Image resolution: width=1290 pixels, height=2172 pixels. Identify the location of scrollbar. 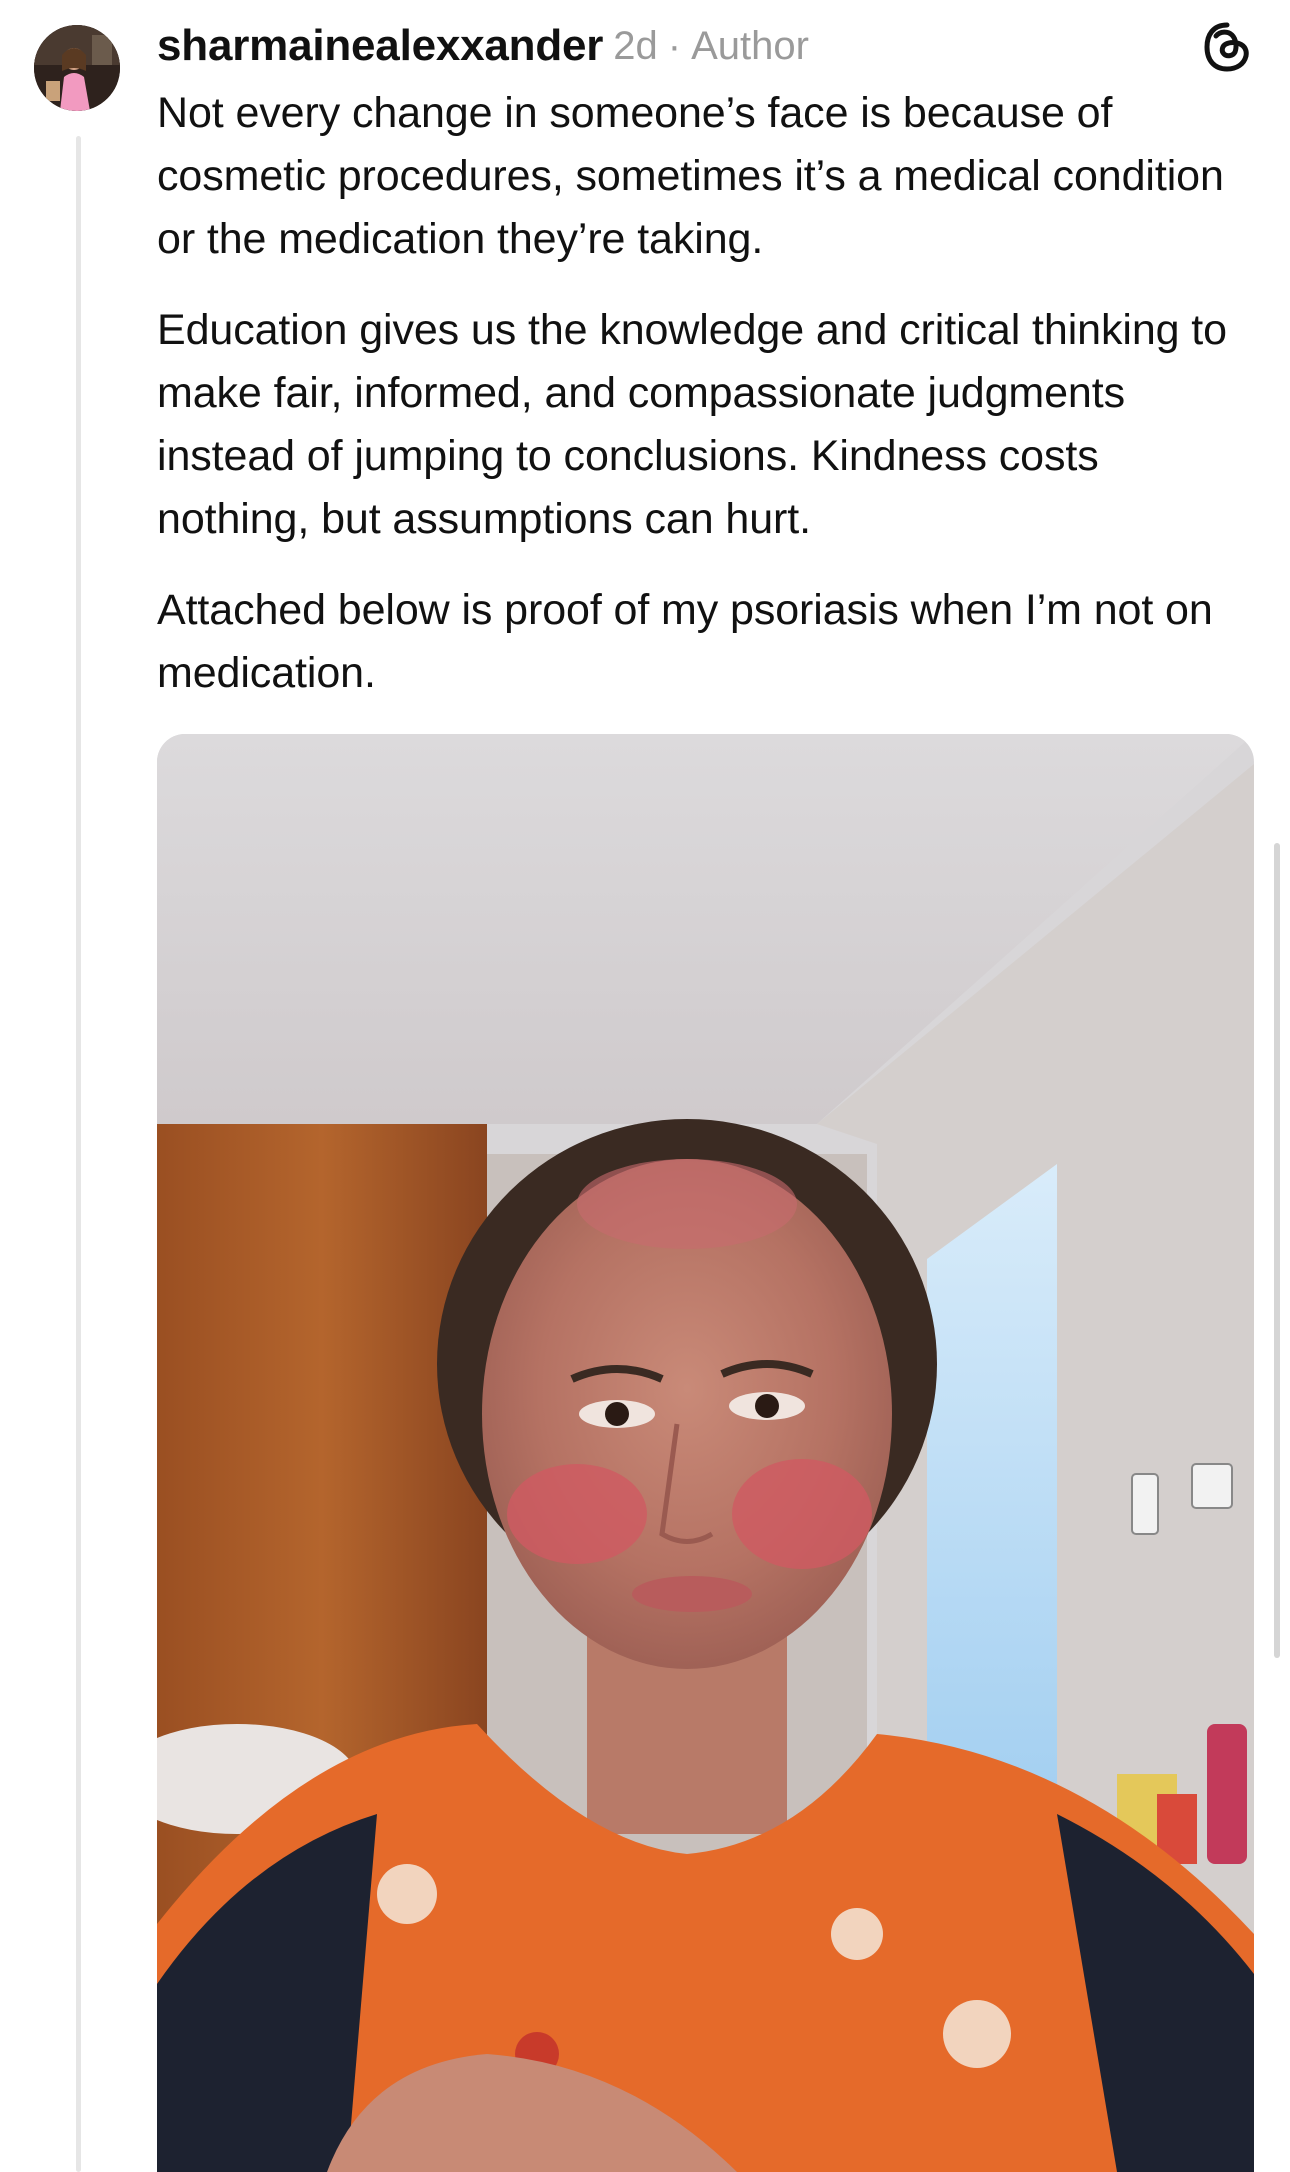
(1277, 1250).